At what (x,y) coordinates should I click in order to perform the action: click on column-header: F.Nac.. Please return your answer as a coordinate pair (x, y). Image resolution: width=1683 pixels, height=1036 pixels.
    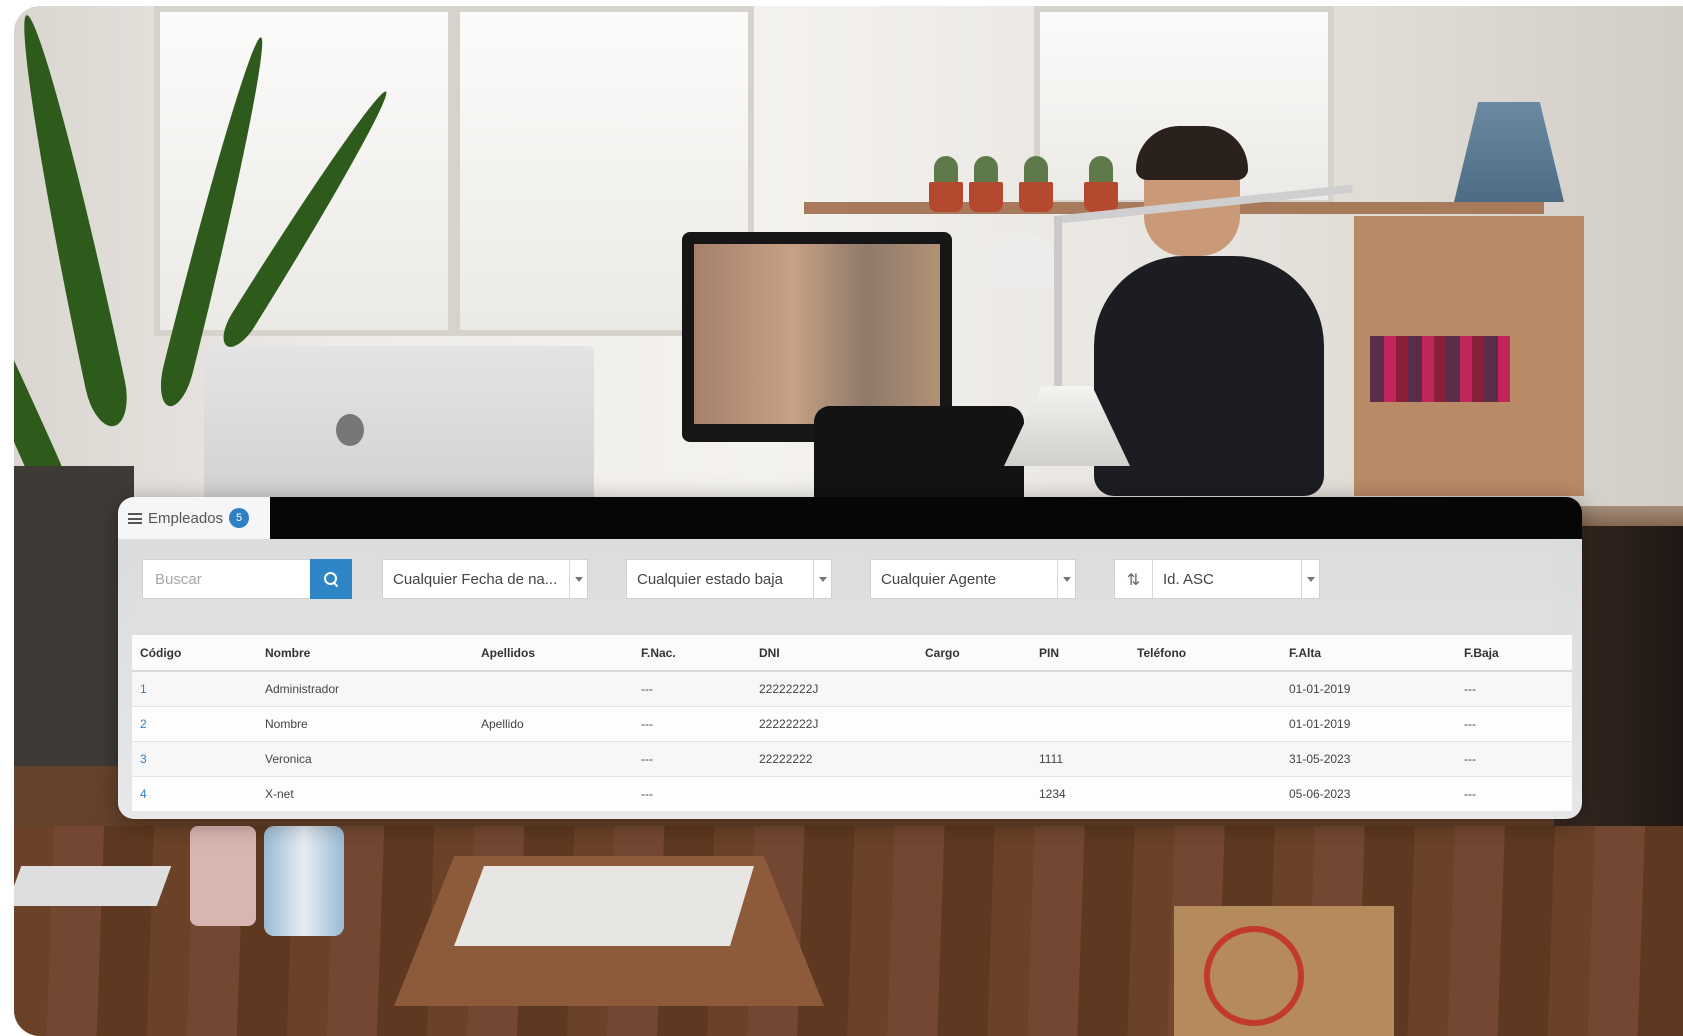
    Looking at the image, I should click on (692, 653).